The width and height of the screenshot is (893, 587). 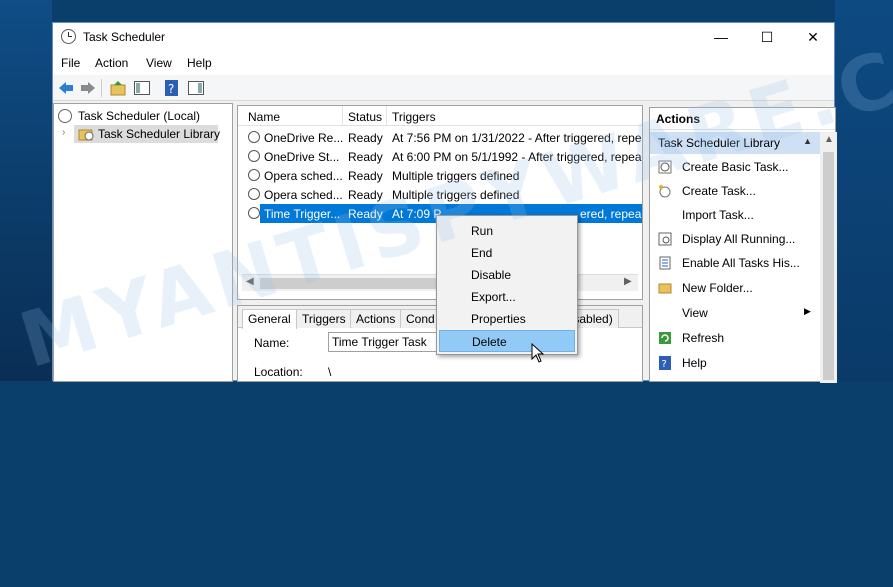 What do you see at coordinates (70, 63) in the screenshot?
I see `menu-file: File` at bounding box center [70, 63].